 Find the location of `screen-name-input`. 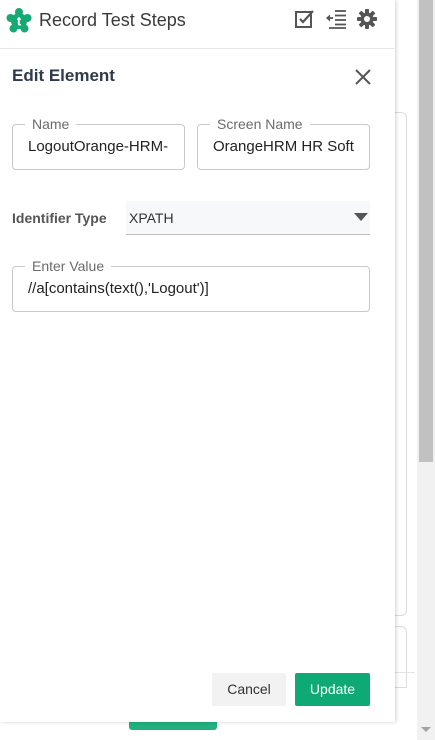

screen-name-input is located at coordinates (291, 147).